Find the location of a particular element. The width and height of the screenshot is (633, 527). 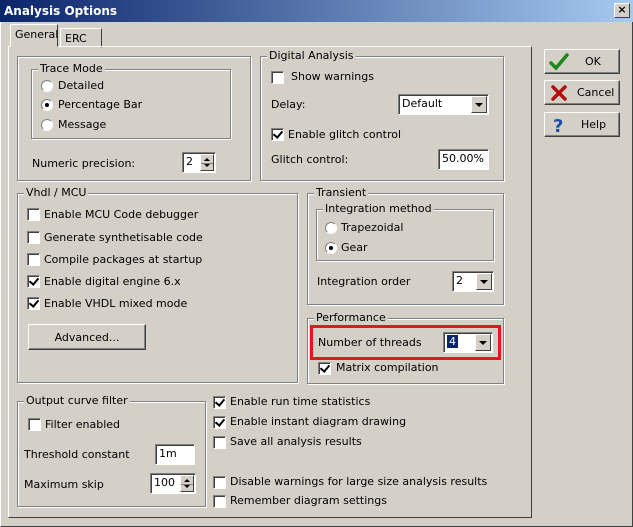

digital-engine-checkbox is located at coordinates (33, 281).